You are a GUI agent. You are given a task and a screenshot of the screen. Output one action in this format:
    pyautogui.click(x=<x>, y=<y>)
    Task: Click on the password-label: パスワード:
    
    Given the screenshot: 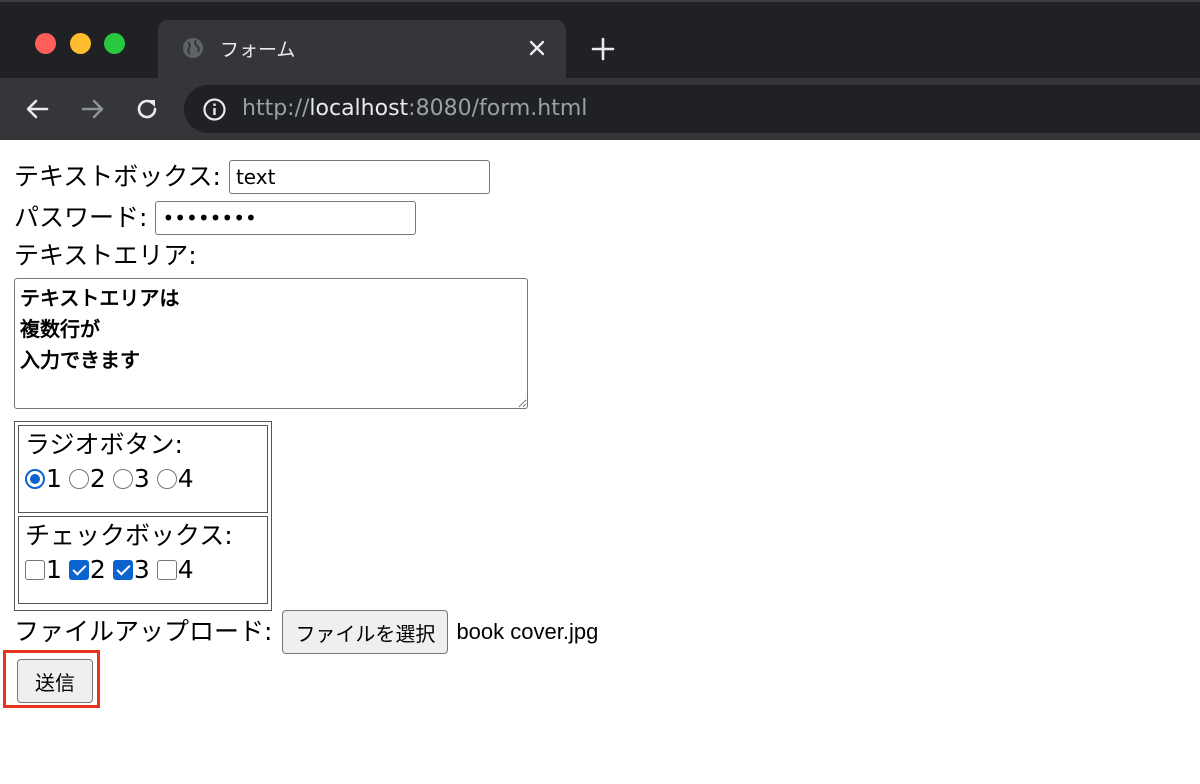 What is the action you would take?
    pyautogui.click(x=81, y=217)
    